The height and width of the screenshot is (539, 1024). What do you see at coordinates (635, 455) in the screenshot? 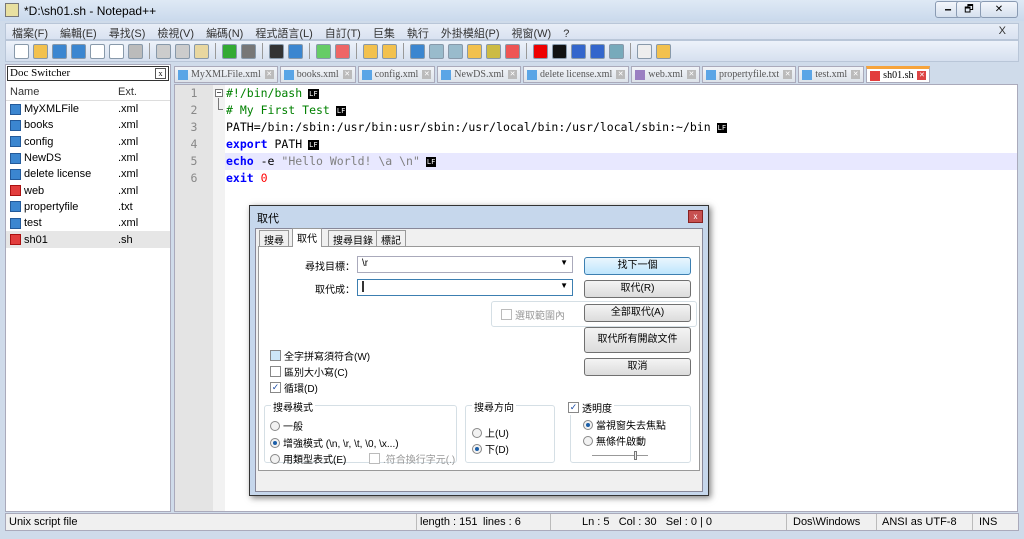
I see `slider-thumb` at bounding box center [635, 455].